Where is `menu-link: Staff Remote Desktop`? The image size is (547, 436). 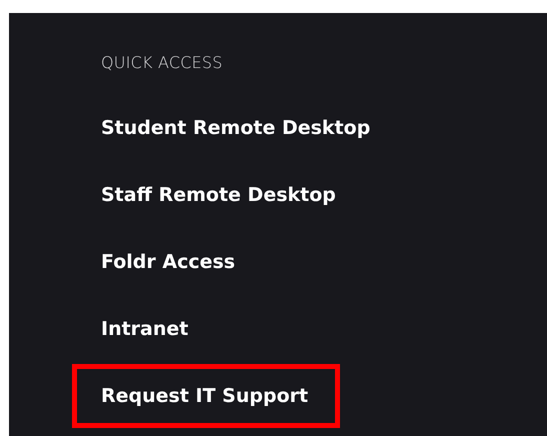
menu-link: Staff Remote Desktop is located at coordinates (220, 195).